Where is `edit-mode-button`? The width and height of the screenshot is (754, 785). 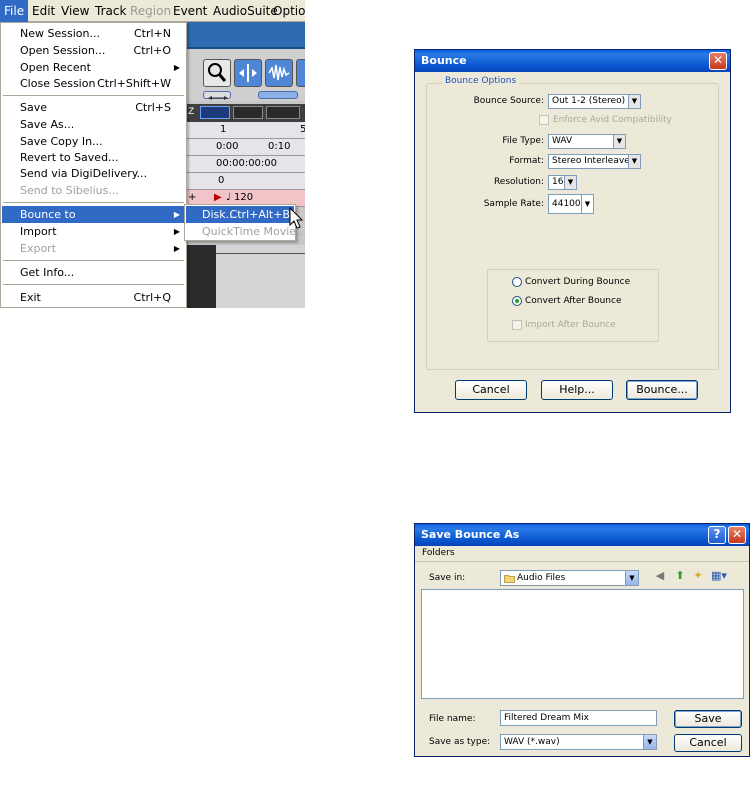 edit-mode-button is located at coordinates (215, 112).